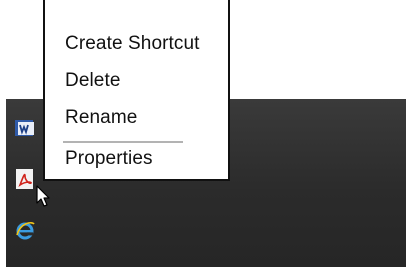 This screenshot has width=406, height=267. Describe the element at coordinates (25, 128) in the screenshot. I see `word-icon` at that location.